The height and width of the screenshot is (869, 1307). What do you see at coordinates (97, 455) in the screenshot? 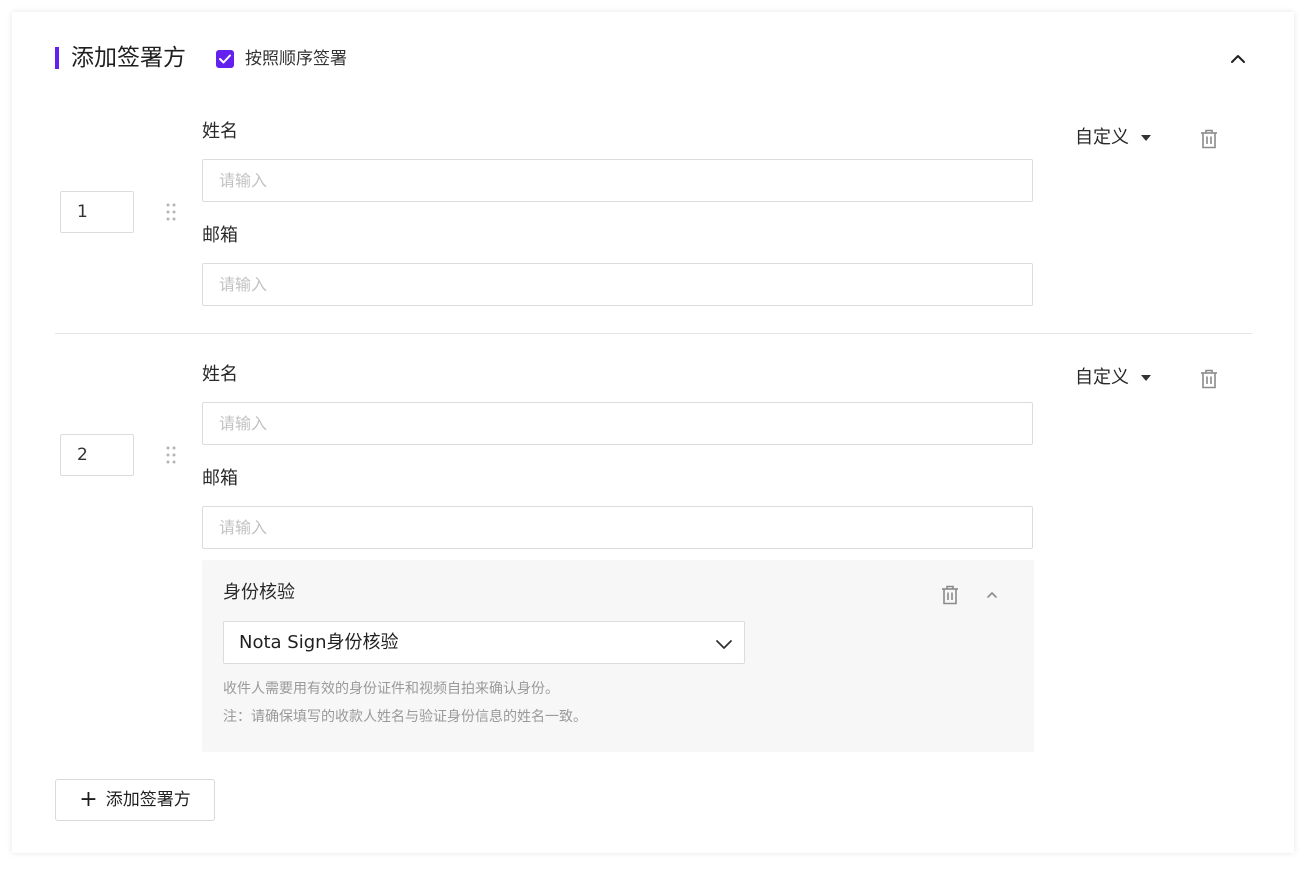
I see `signer-order-input: 2` at bounding box center [97, 455].